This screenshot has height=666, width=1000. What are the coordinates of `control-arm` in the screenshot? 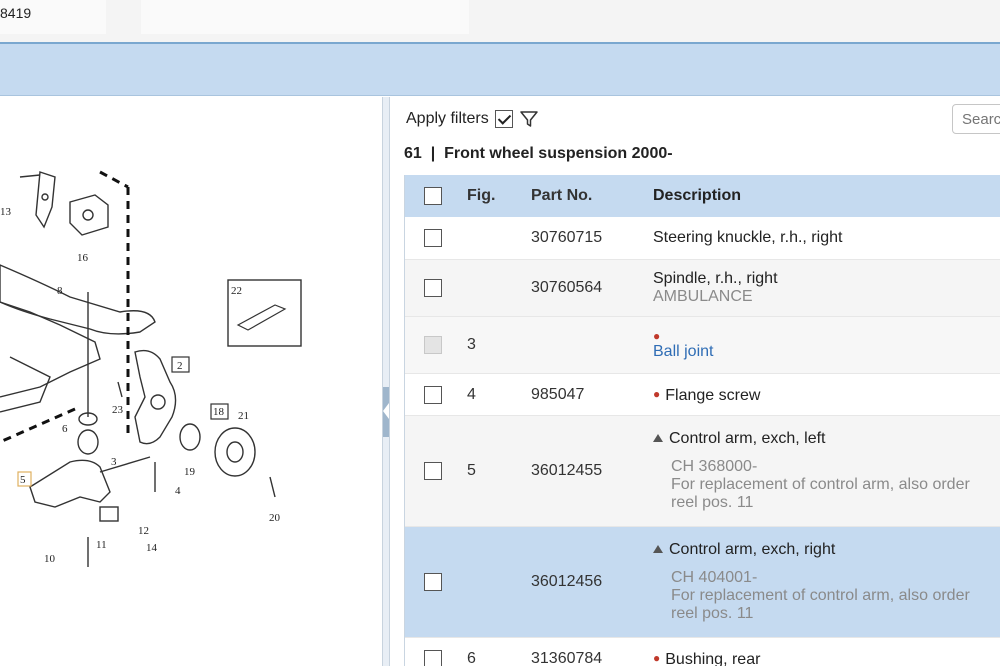 It's located at (70, 483).